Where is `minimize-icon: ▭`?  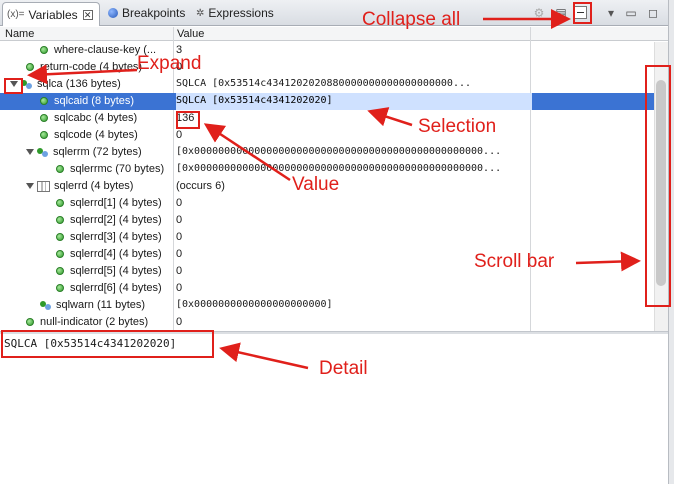
minimize-icon: ▭ is located at coordinates (631, 12).